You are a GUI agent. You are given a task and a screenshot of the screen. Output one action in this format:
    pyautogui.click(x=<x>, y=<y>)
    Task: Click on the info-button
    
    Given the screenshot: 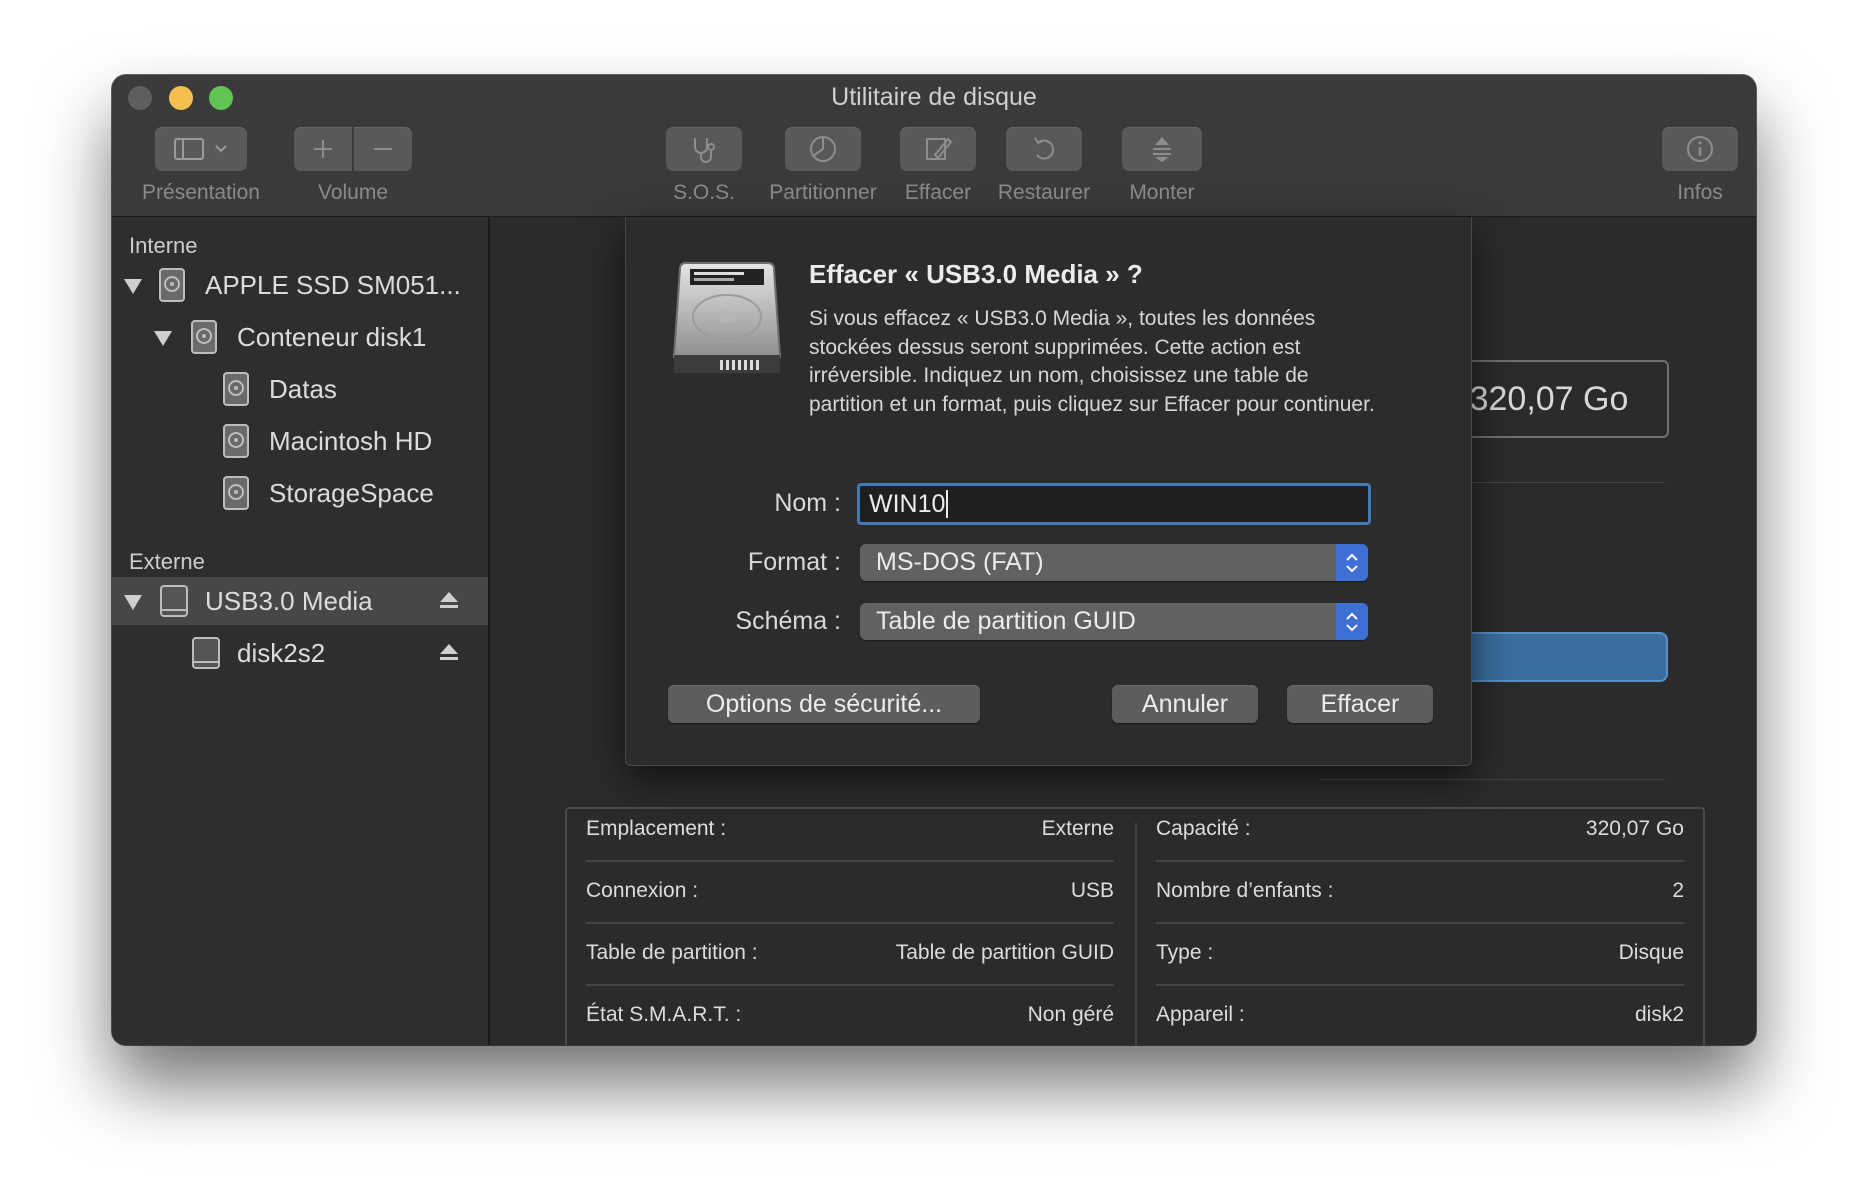 What is the action you would take?
    pyautogui.click(x=1700, y=149)
    